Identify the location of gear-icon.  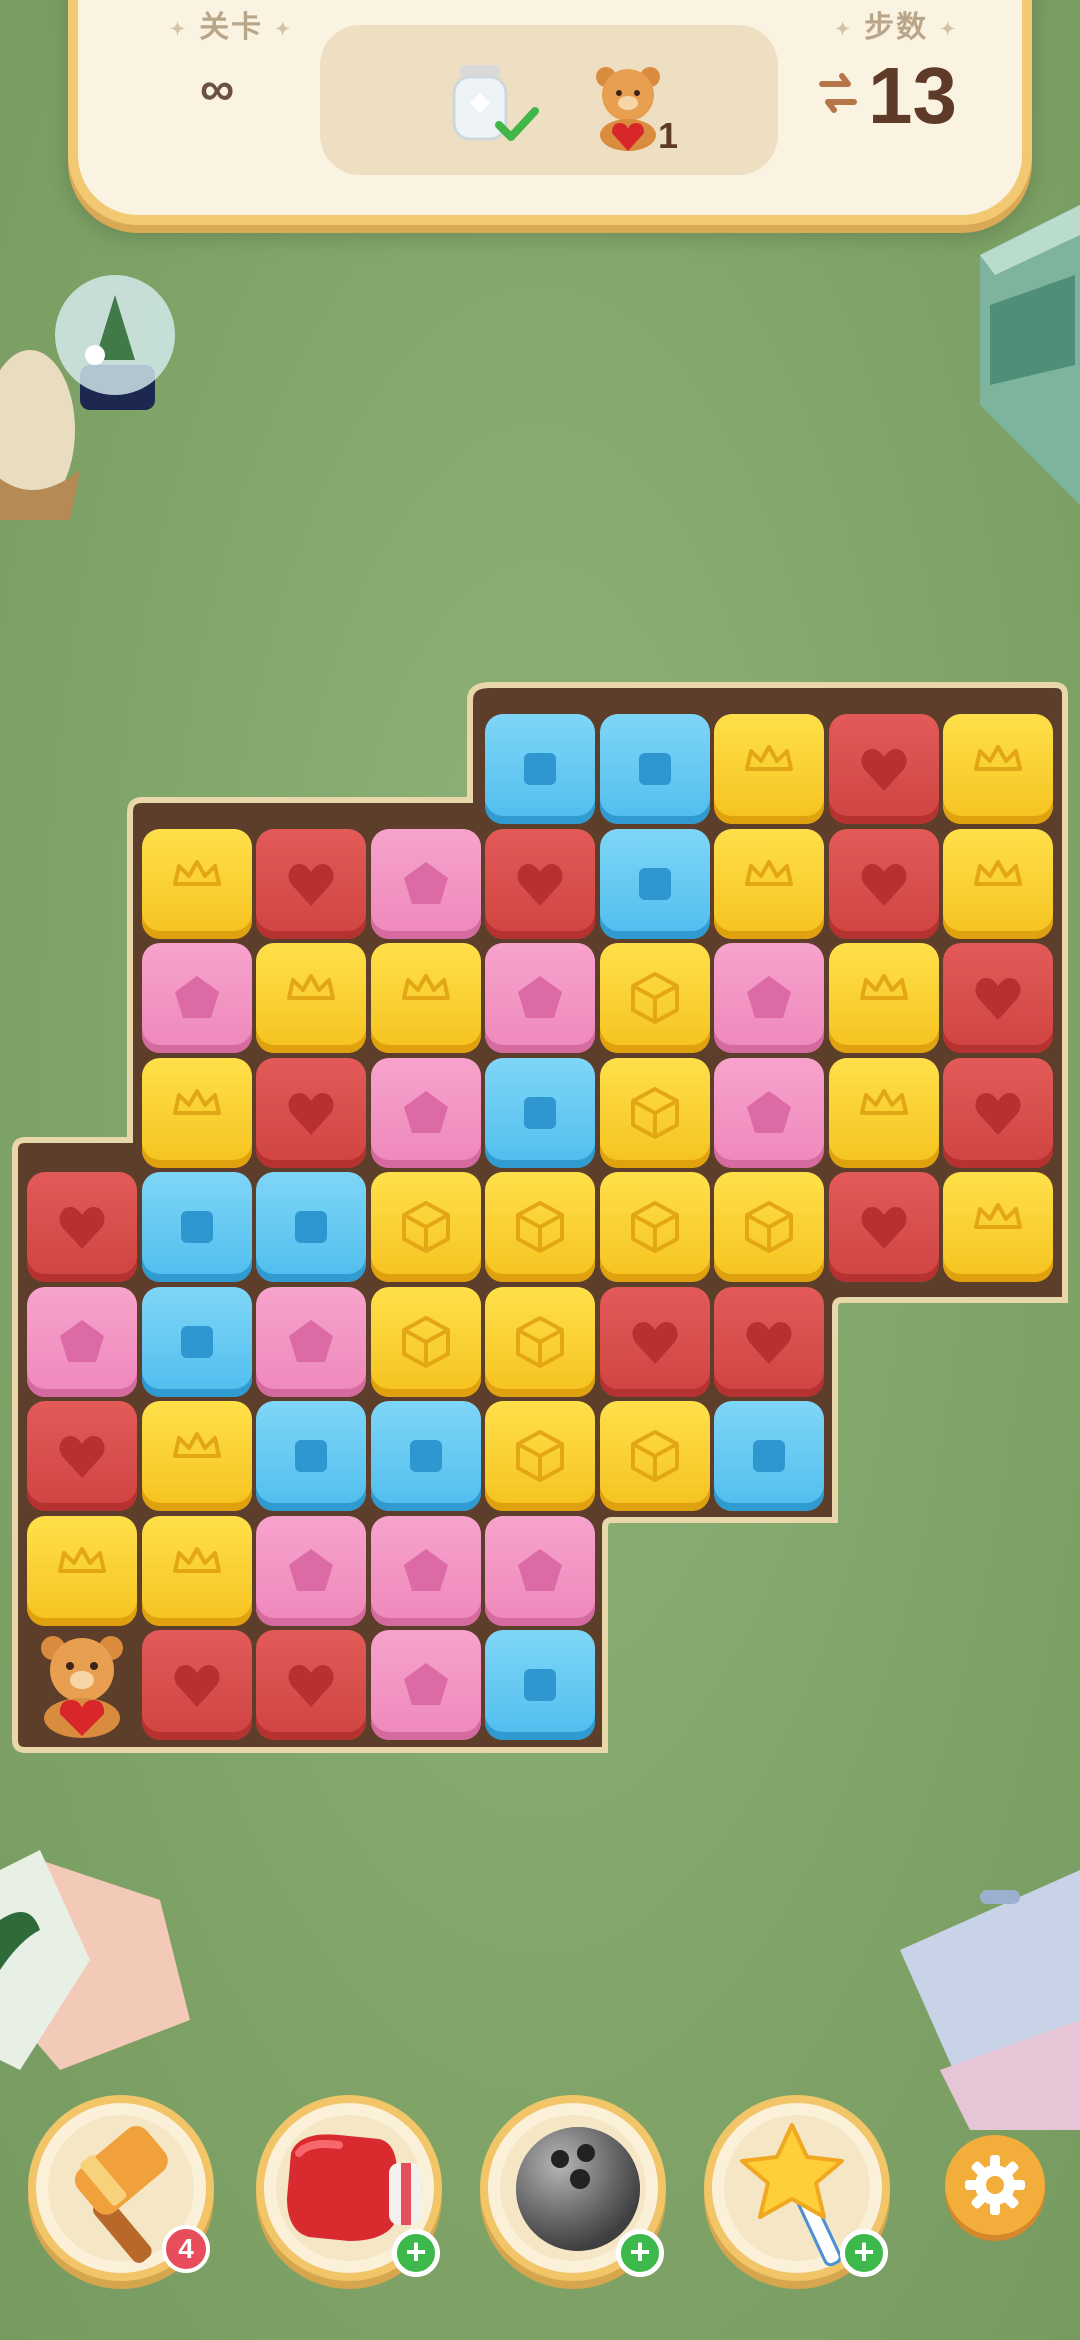
(995, 2185).